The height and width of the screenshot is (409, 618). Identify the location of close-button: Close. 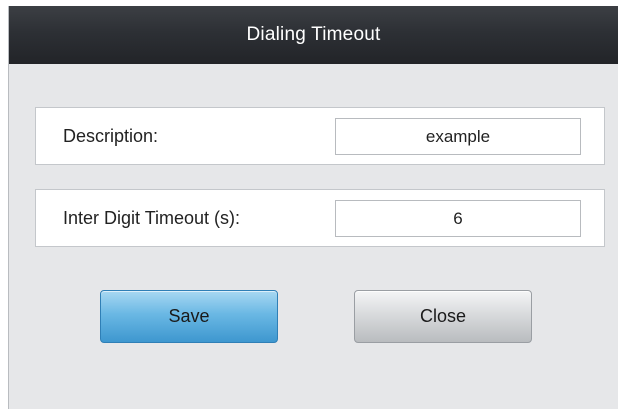
(443, 316).